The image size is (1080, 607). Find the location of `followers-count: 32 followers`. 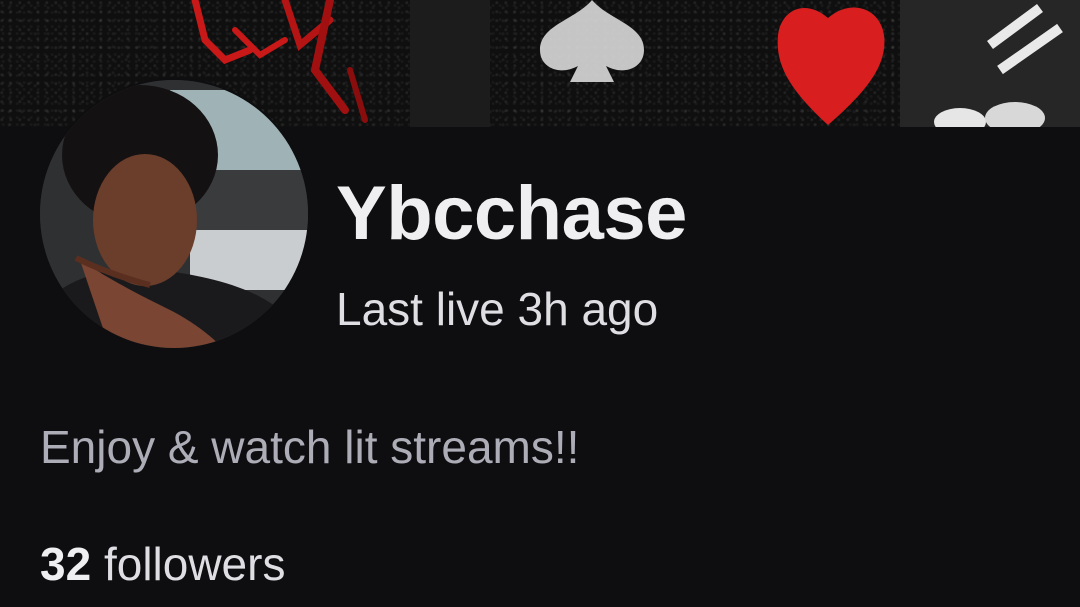

followers-count: 32 followers is located at coordinates (162, 564).